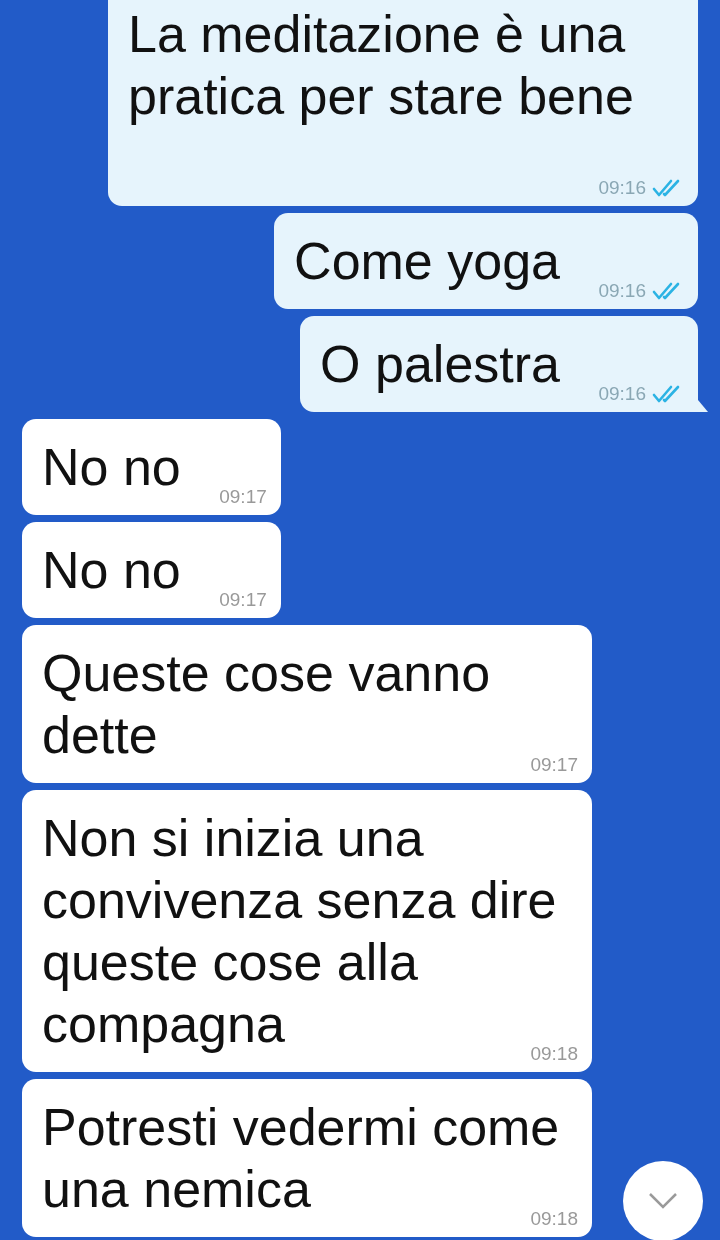 This screenshot has width=720, height=1240. Describe the element at coordinates (266, 704) in the screenshot. I see `message-text: Queste cose vanno dette` at that location.